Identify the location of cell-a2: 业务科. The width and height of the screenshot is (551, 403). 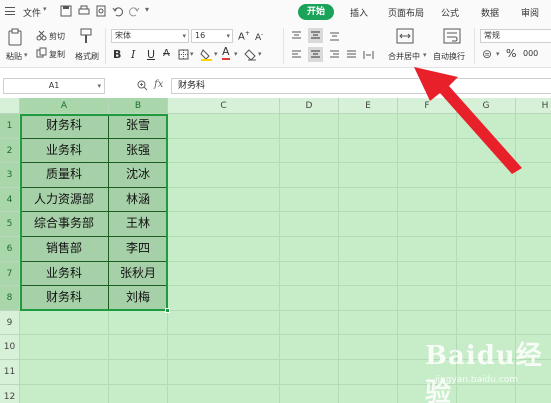
(64, 151).